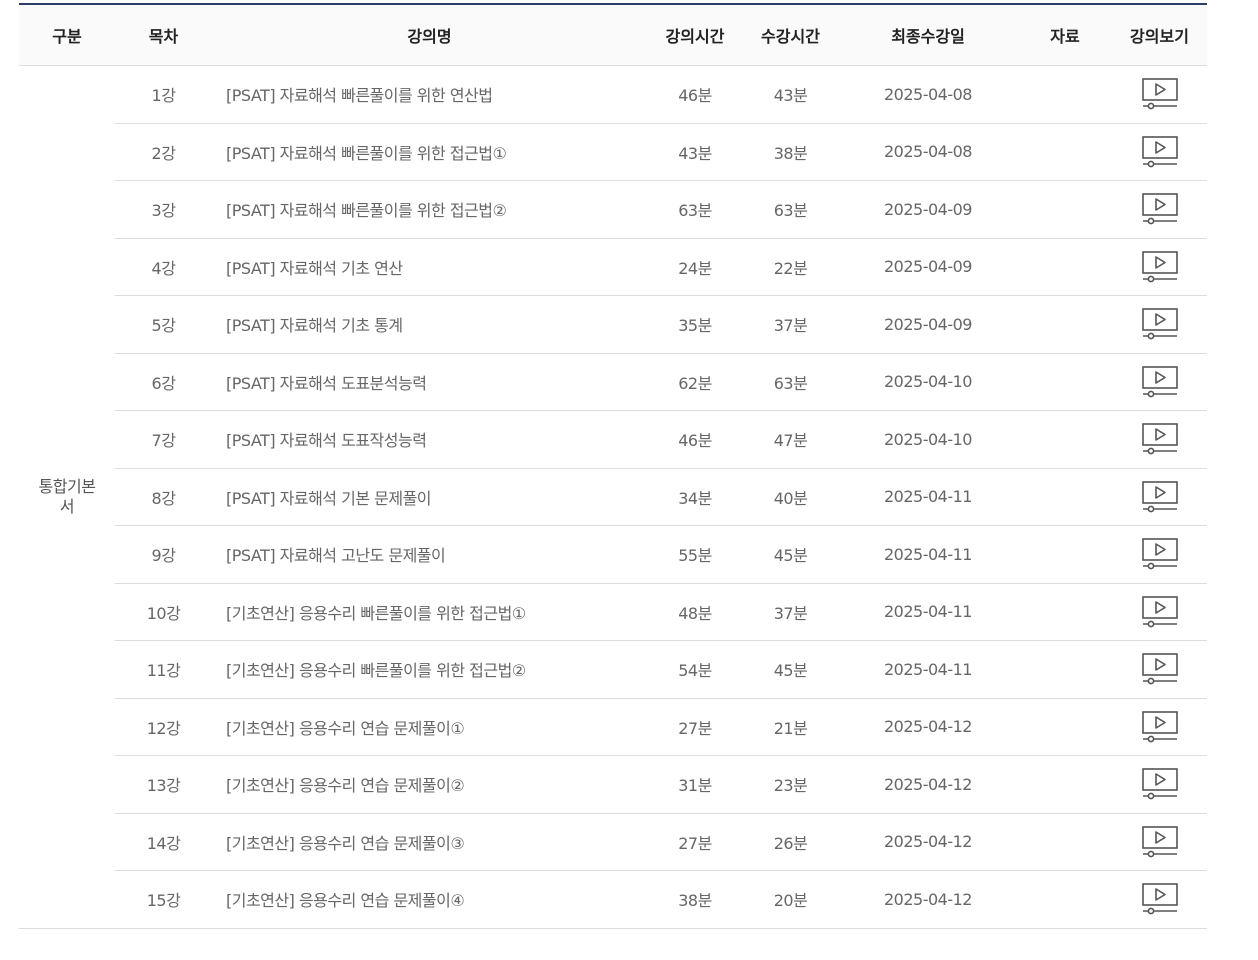 This screenshot has width=1258, height=960. Describe the element at coordinates (429, 842) in the screenshot. I see `lecture-title: [기초연산] 응용수리 연습 문제풀이③` at that location.